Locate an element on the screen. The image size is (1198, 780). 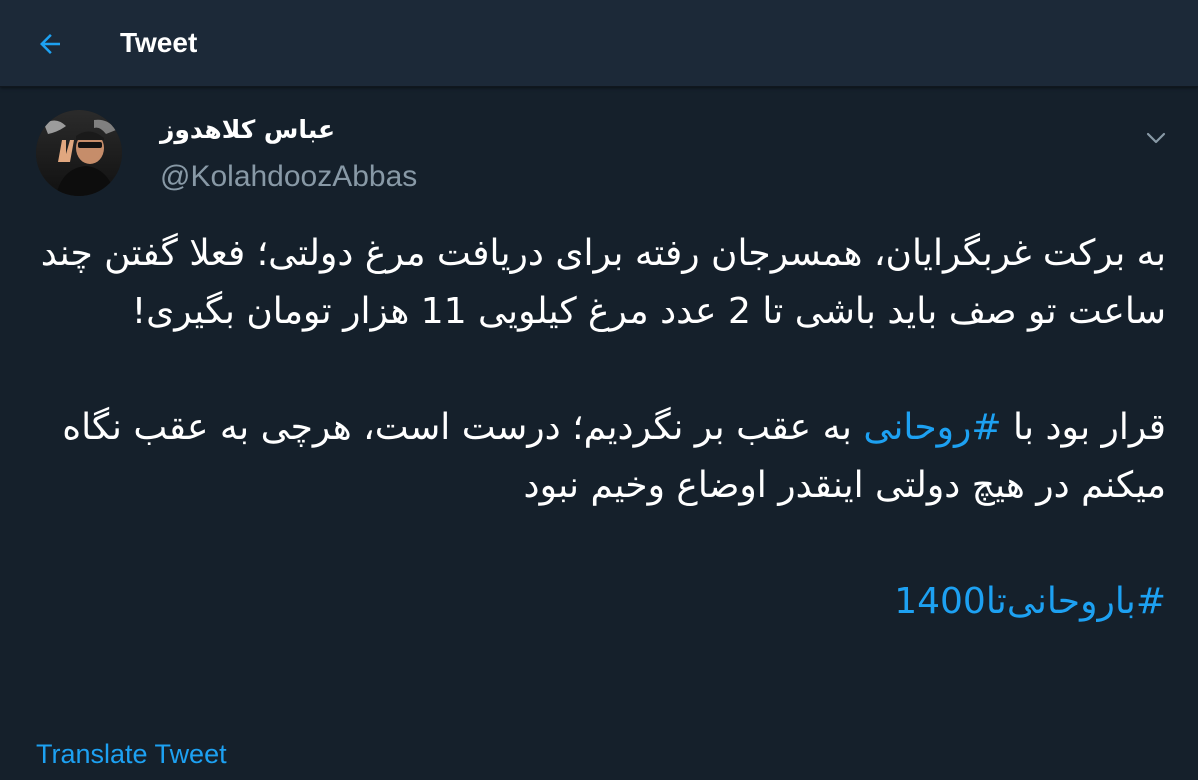
tweet-menu-button is located at coordinates (1156, 138).